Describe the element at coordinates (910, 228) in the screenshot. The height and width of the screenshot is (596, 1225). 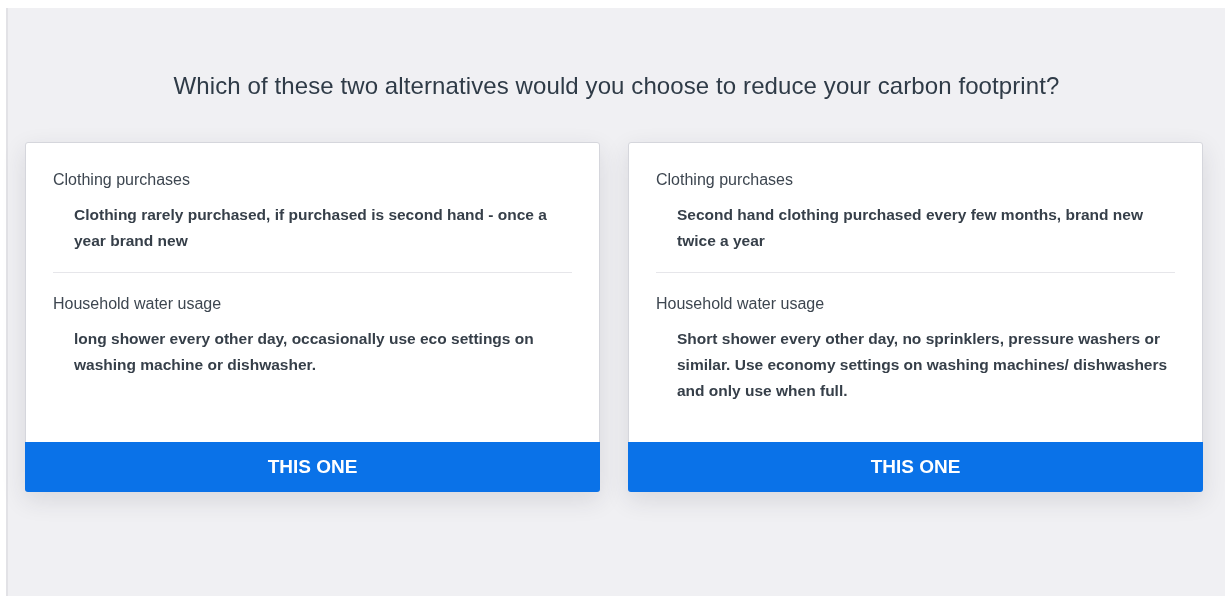
I see `attribute-value: Second hand clothing purchased every few months, brand new twice a year` at that location.